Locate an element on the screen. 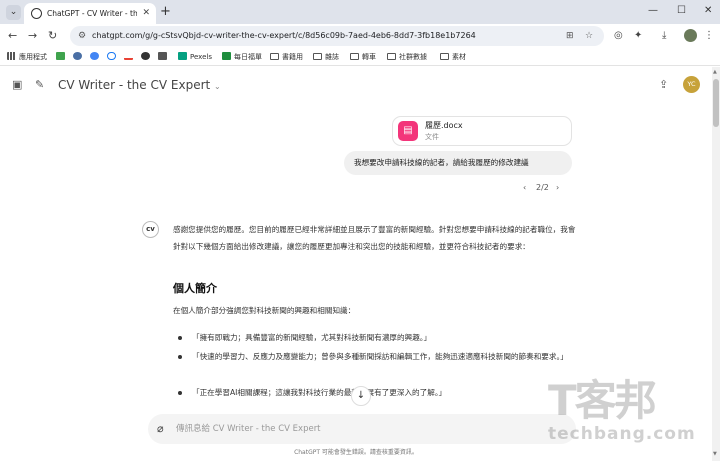  sidebar-toggle-icon: ▣ is located at coordinates (17, 85).